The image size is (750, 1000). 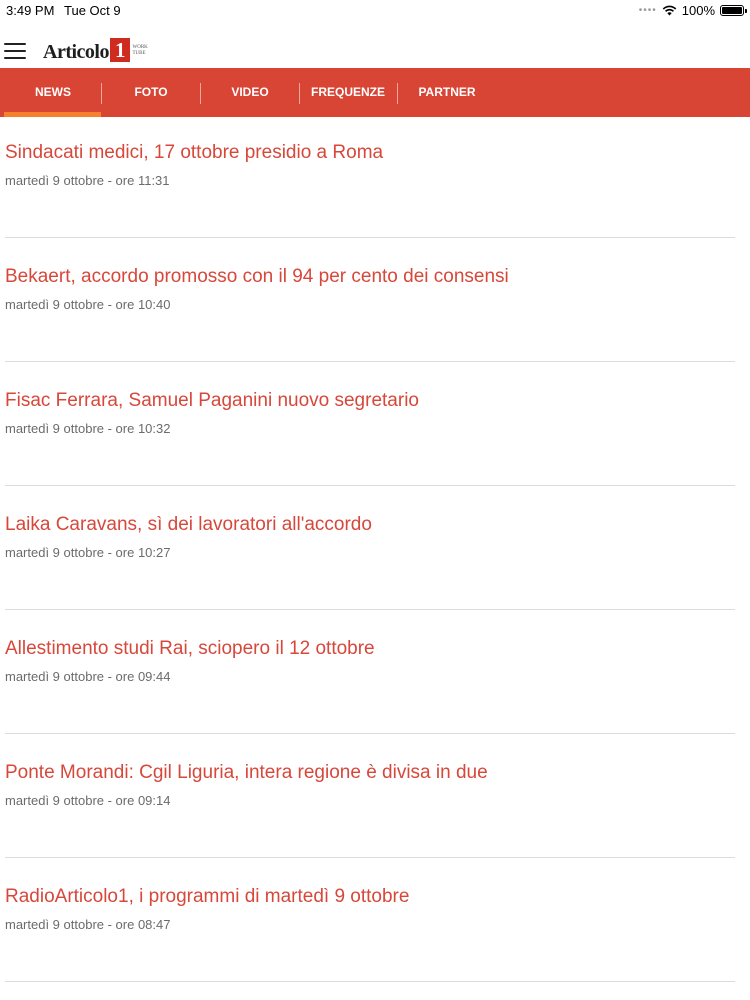 I want to click on status-bar: 3:49 PM Tue Oct 9 •••• 100%, so click(x=375, y=11).